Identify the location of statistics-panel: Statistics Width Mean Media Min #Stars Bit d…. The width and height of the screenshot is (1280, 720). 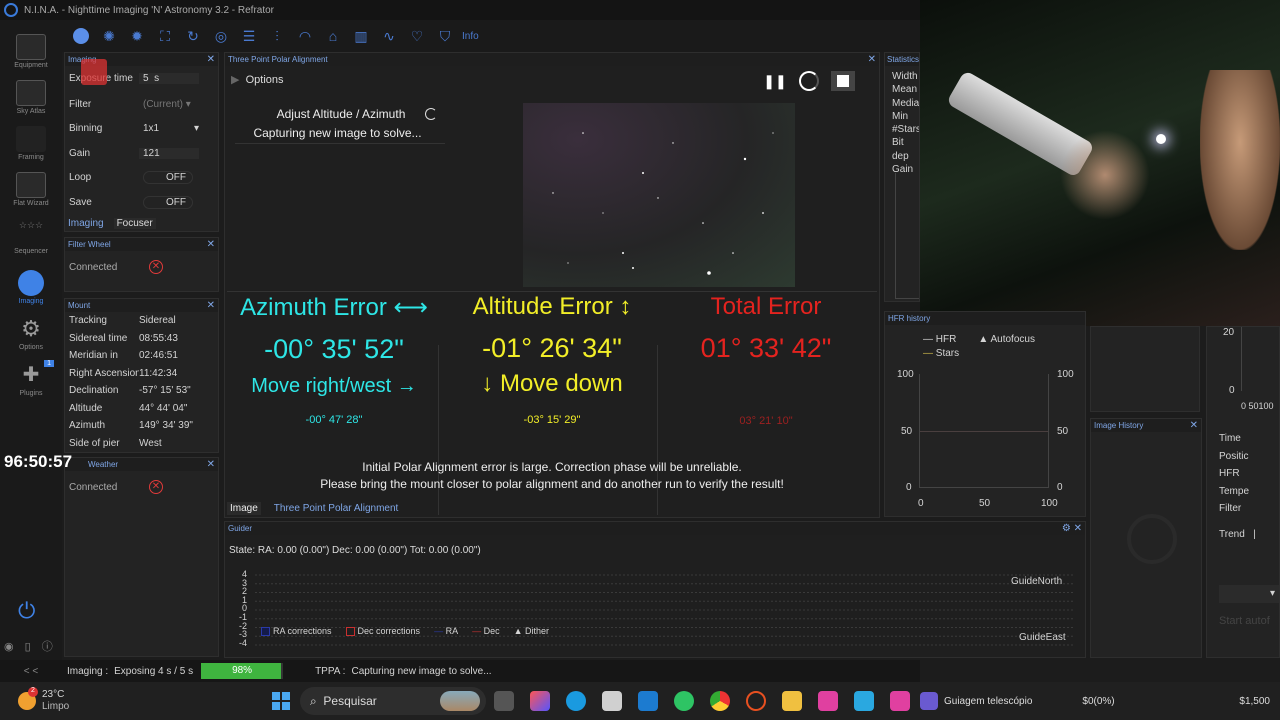
(902, 177).